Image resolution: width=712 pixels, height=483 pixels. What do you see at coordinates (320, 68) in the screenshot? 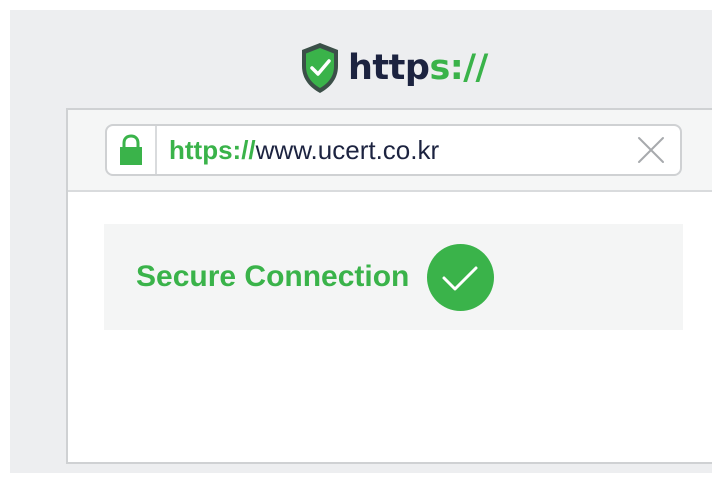
I see `shield-check-icon` at bounding box center [320, 68].